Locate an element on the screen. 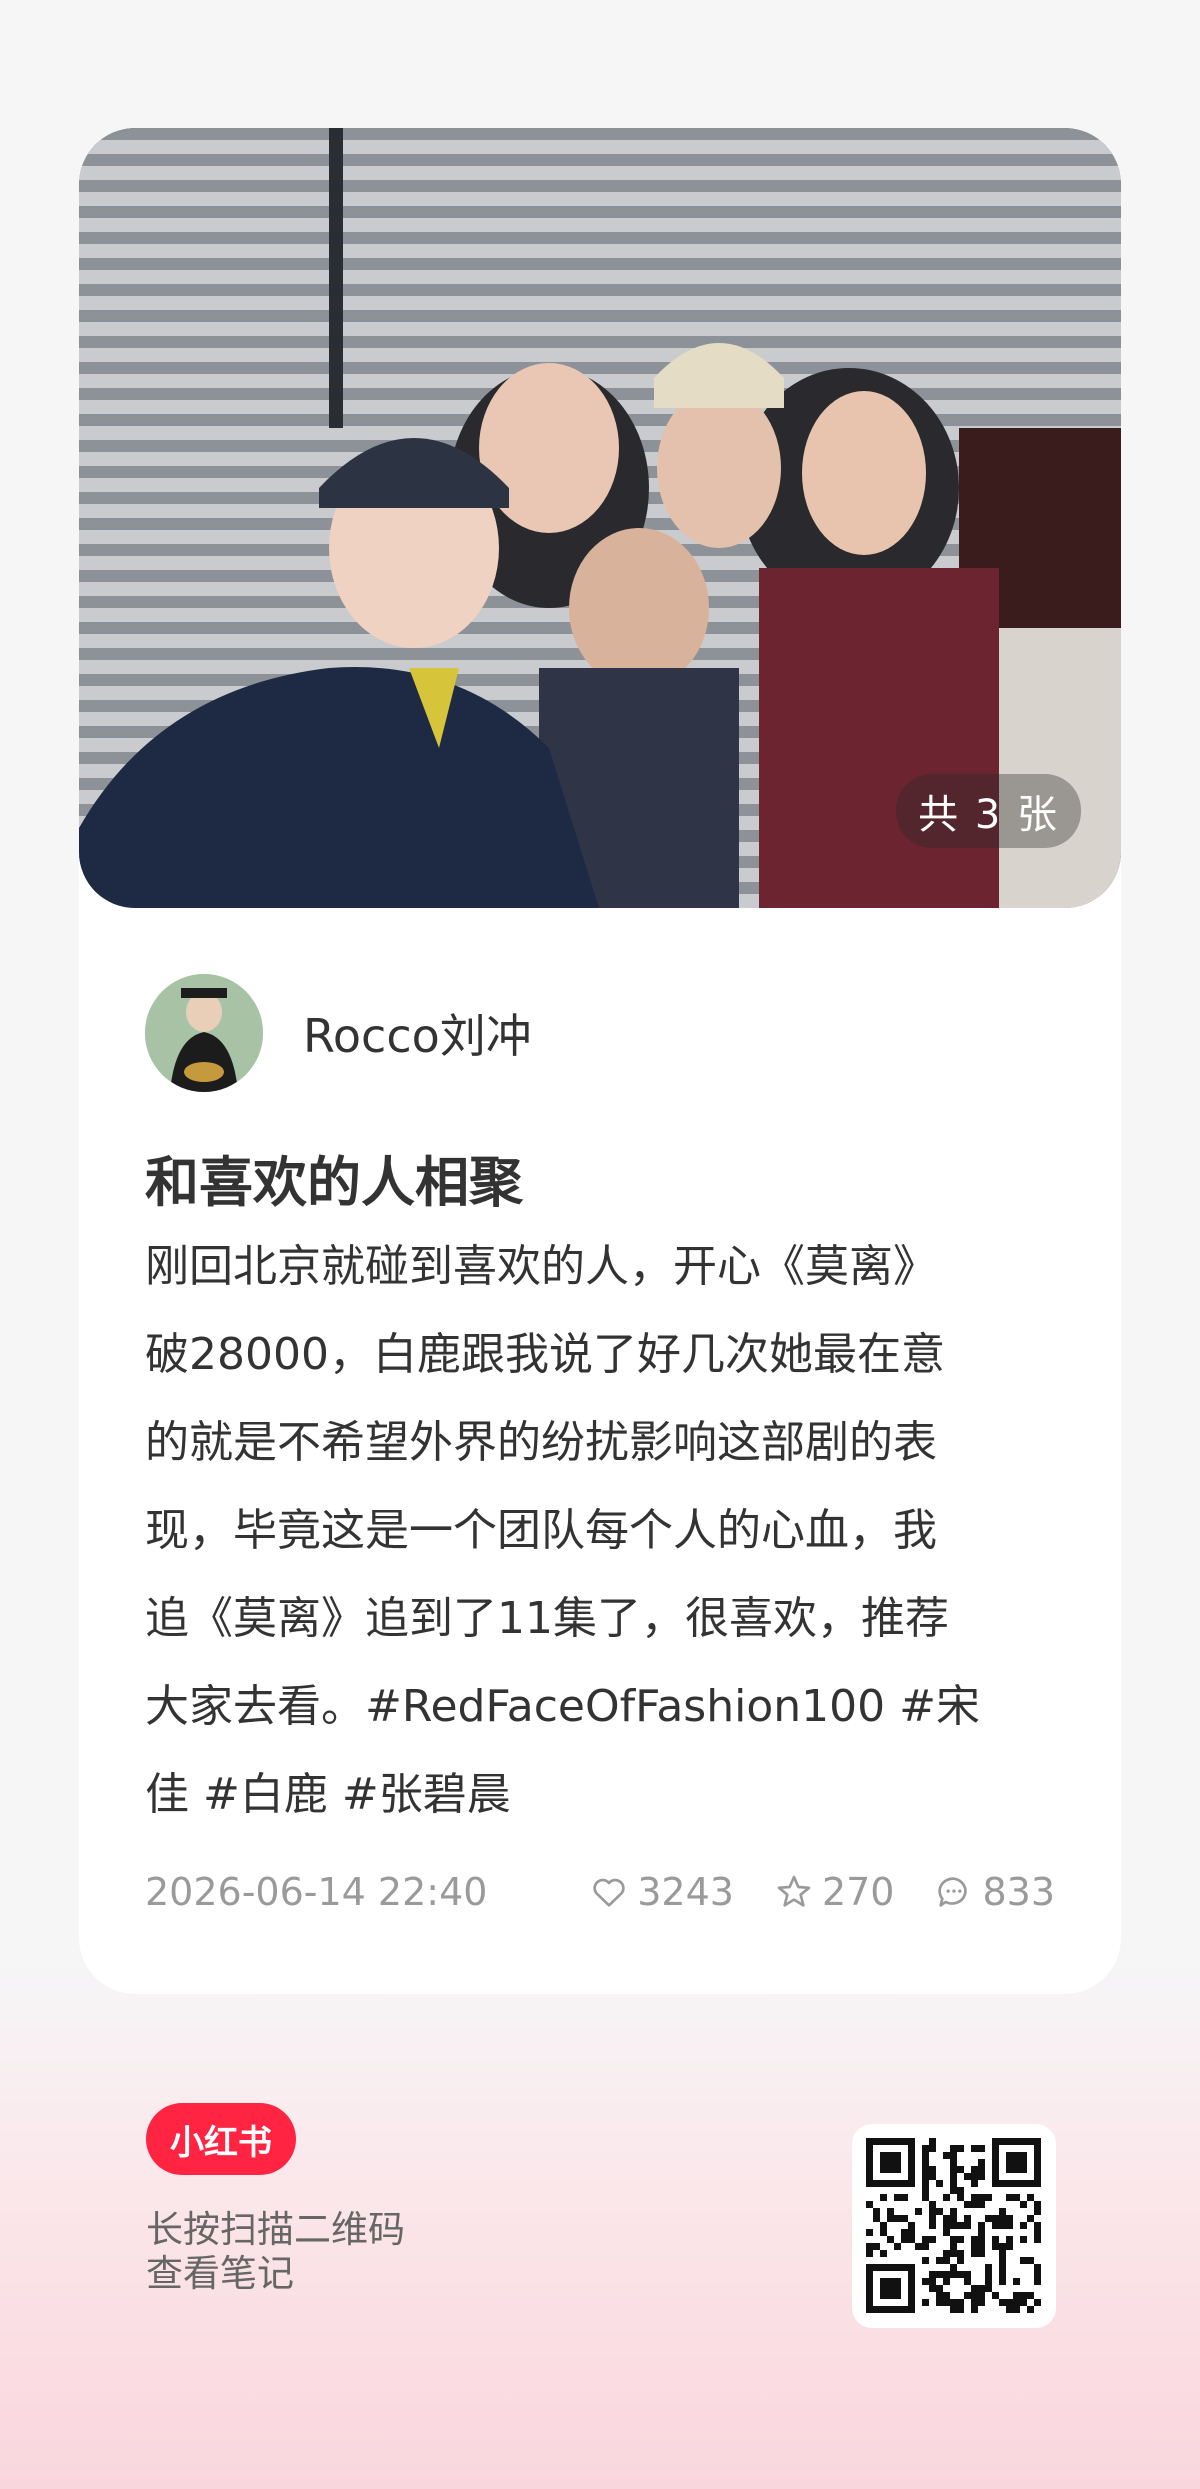  like-stat: 3243 is located at coordinates (661, 1892).